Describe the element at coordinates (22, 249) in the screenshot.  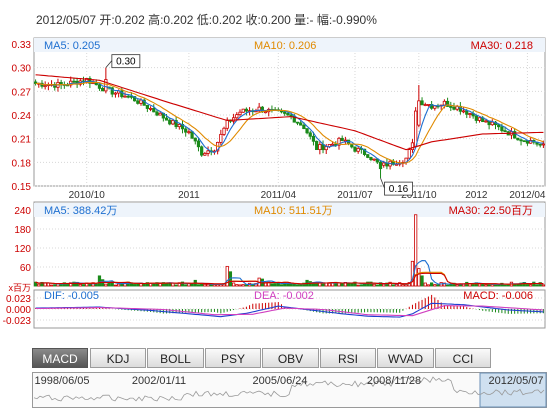
I see `volume-ytick-label: 120` at that location.